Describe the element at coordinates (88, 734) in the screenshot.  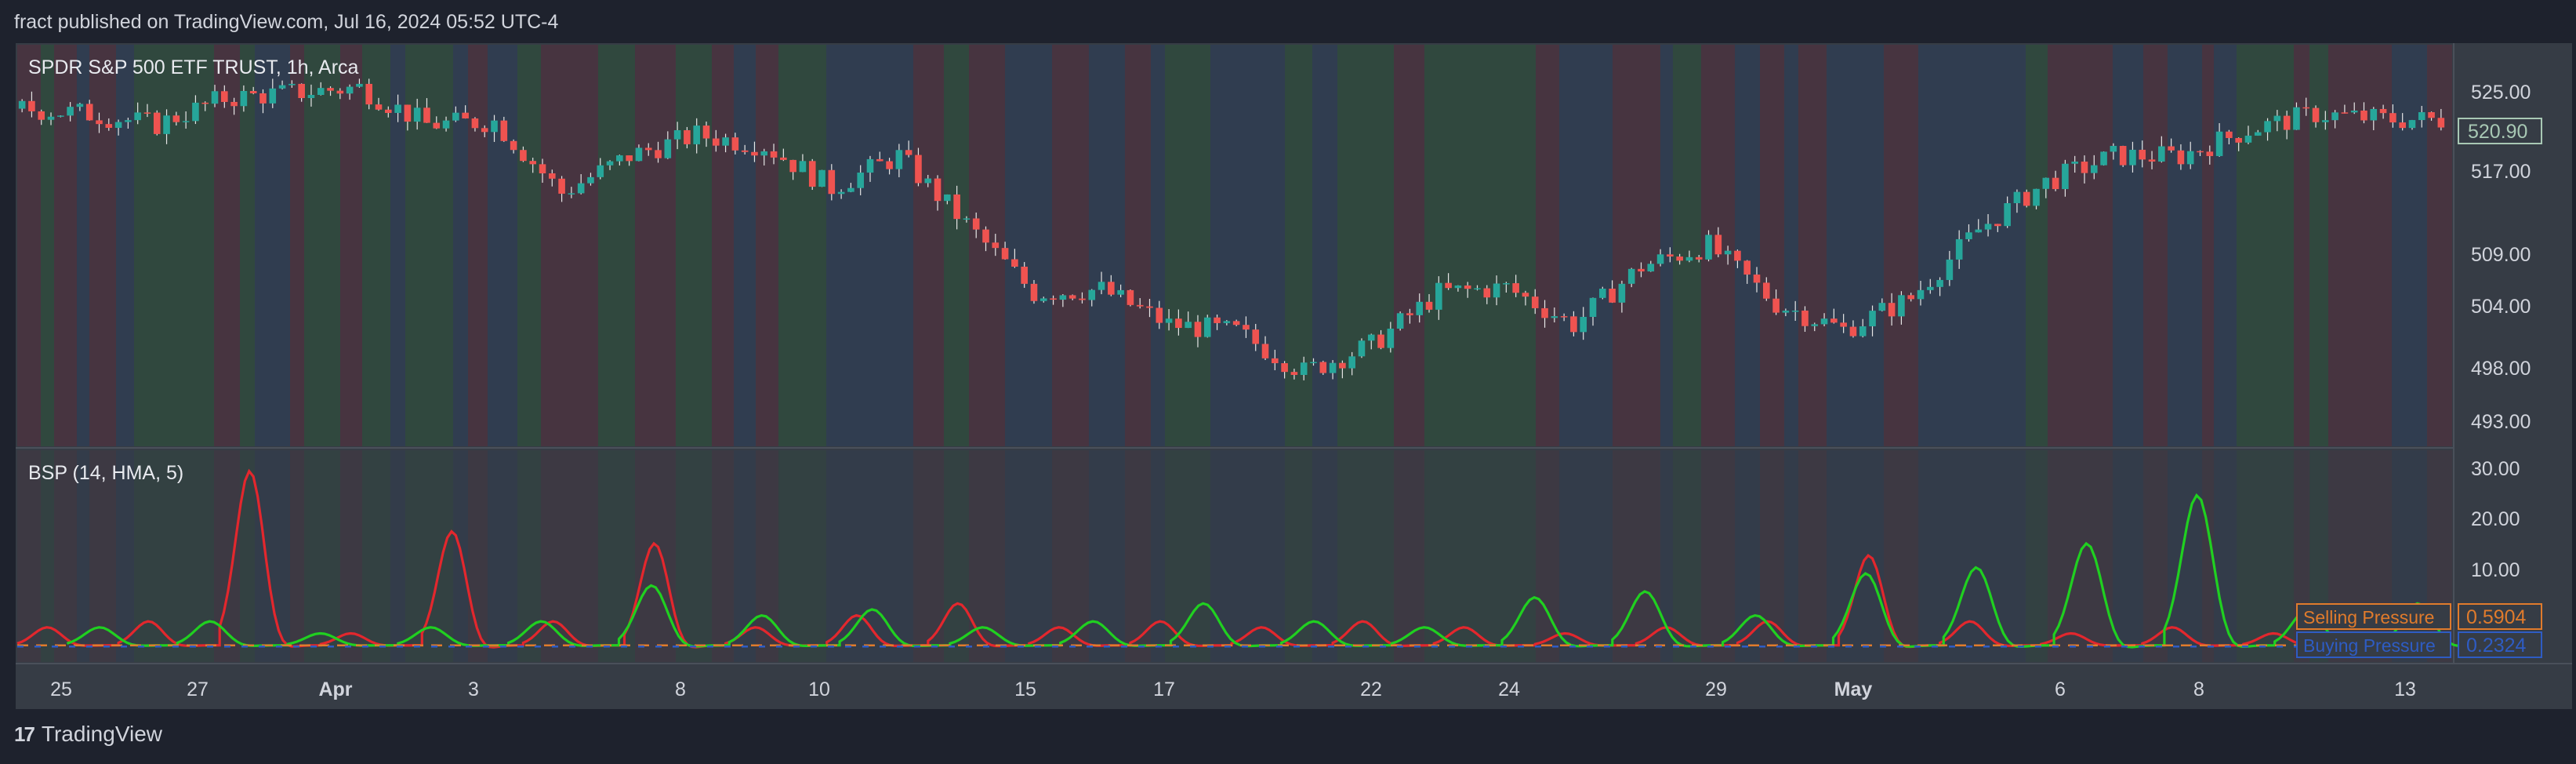
I see `footer-brand: 17 TradingView` at that location.